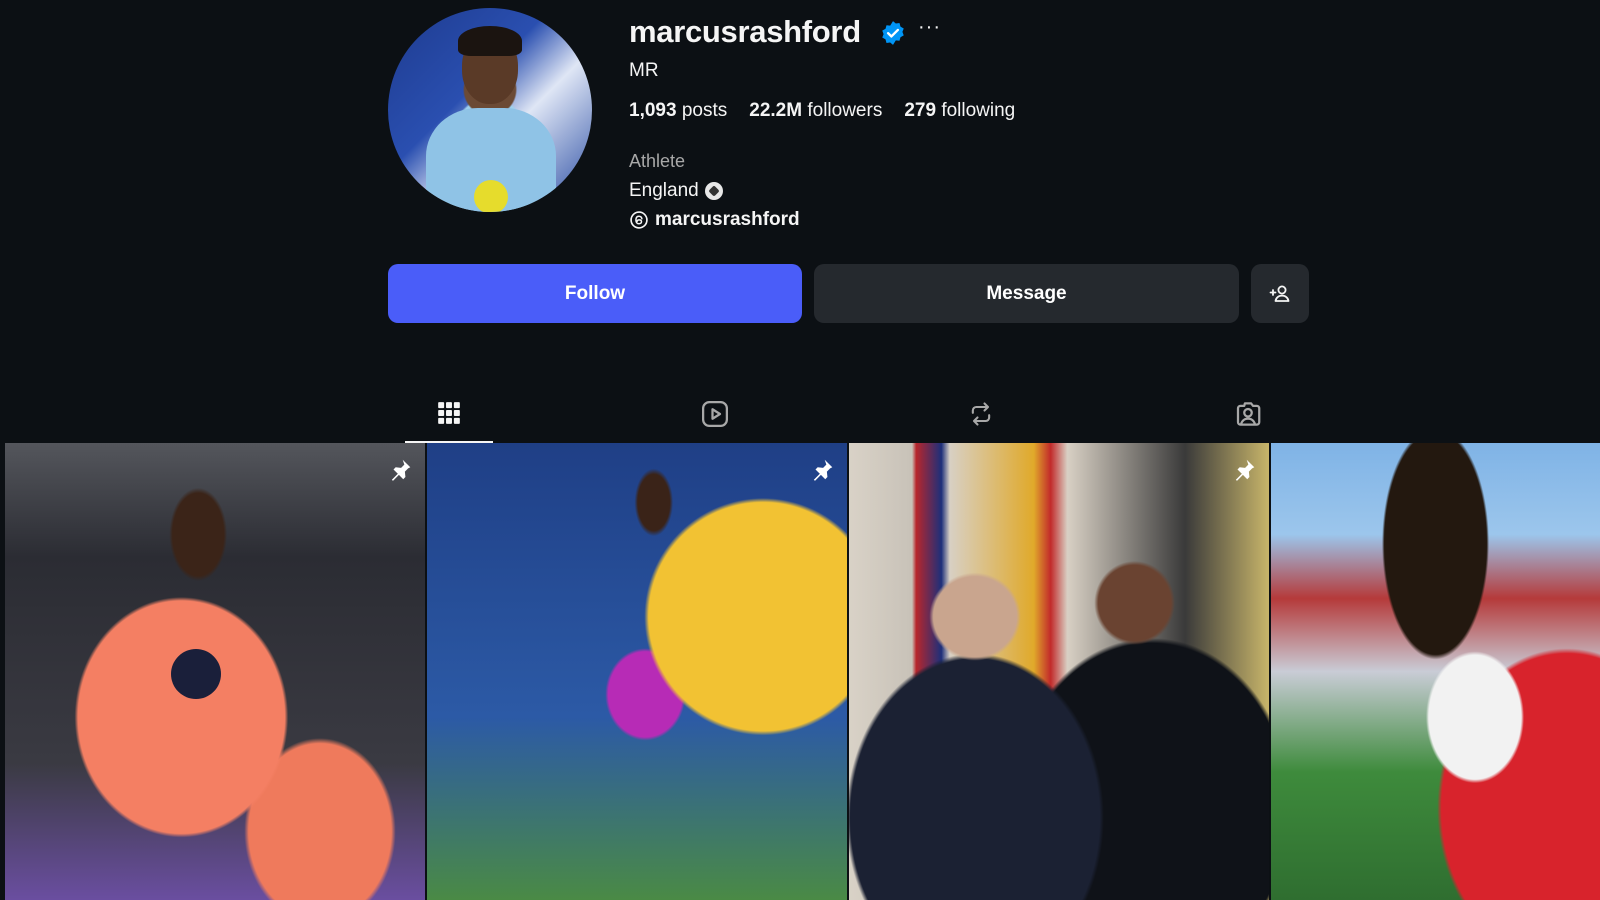 Image resolution: width=1600 pixels, height=900 pixels. I want to click on tab-tagged, so click(1248, 414).